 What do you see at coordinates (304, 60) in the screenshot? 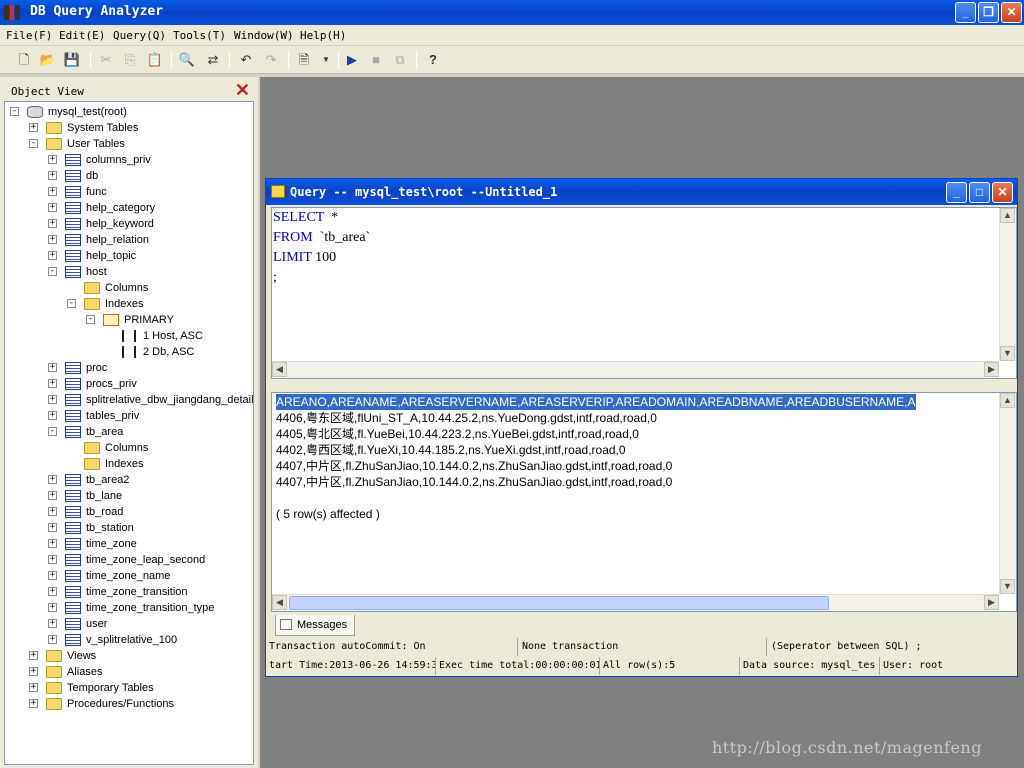
I see `document-icon: 🗎` at bounding box center [304, 60].